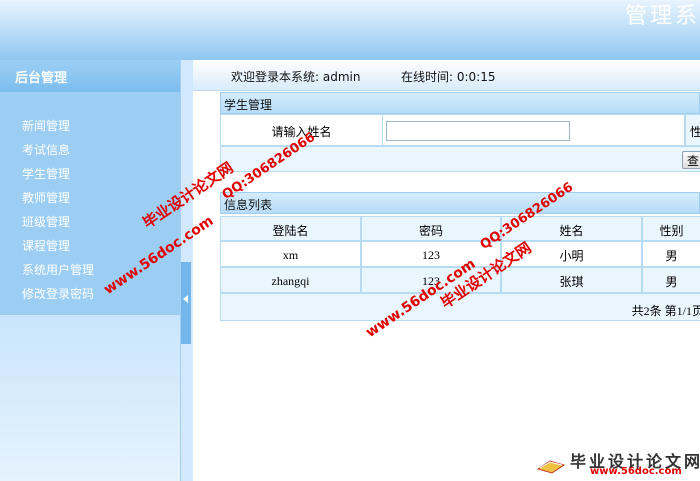  What do you see at coordinates (46, 197) in the screenshot?
I see `sidebar-item-teachers: 教师管理` at bounding box center [46, 197].